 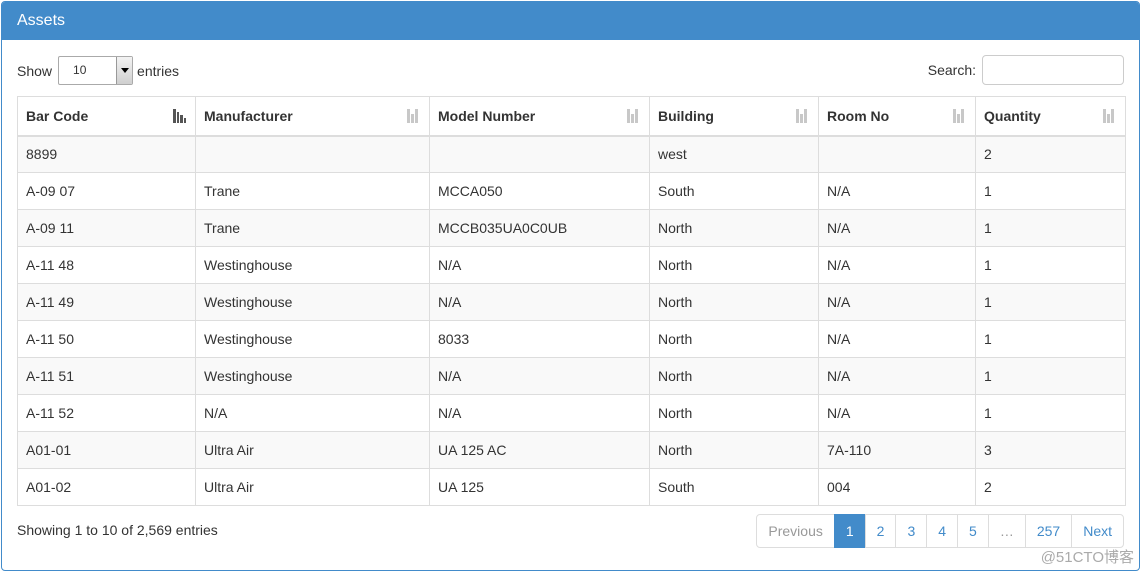 I want to click on table-row: A-11 50 Westinghouse 8033 North N/A 1, so click(x=571, y=339).